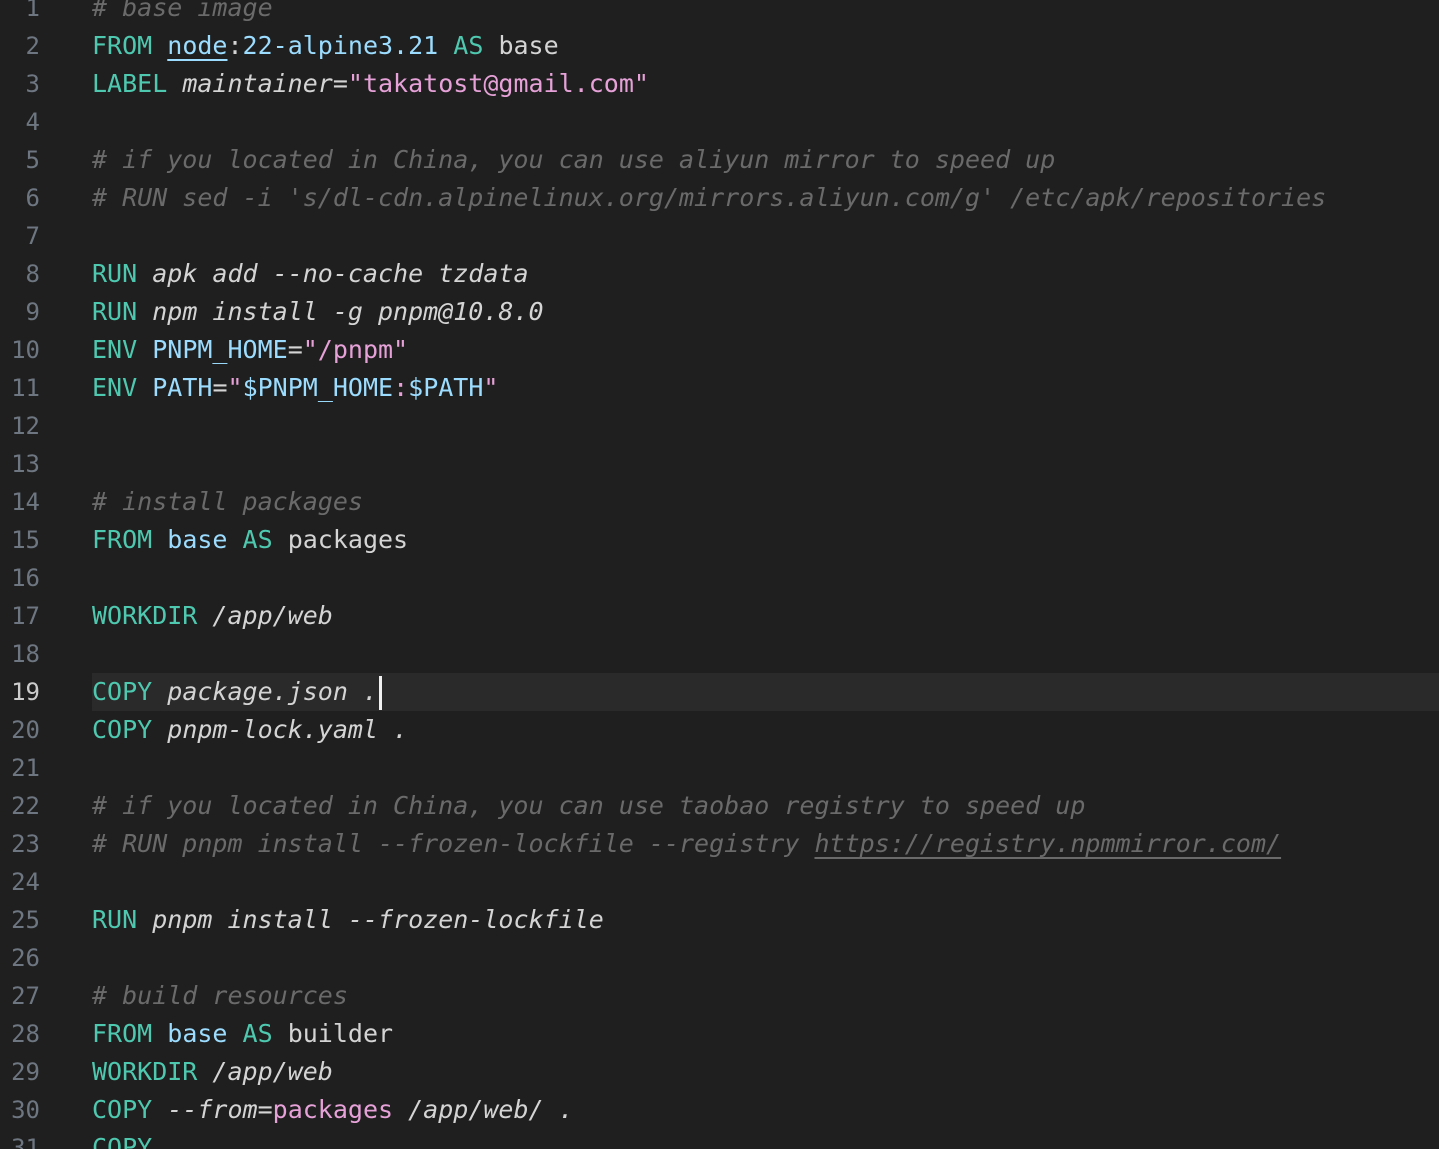 The height and width of the screenshot is (1149, 1439). I want to click on code-line: 17 WORKDIR /app/web, so click(719, 616).